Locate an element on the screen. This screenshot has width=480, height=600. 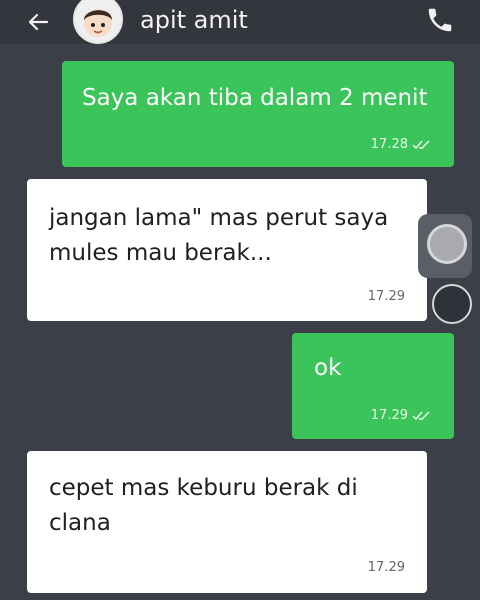
phone-icon is located at coordinates (440, 20).